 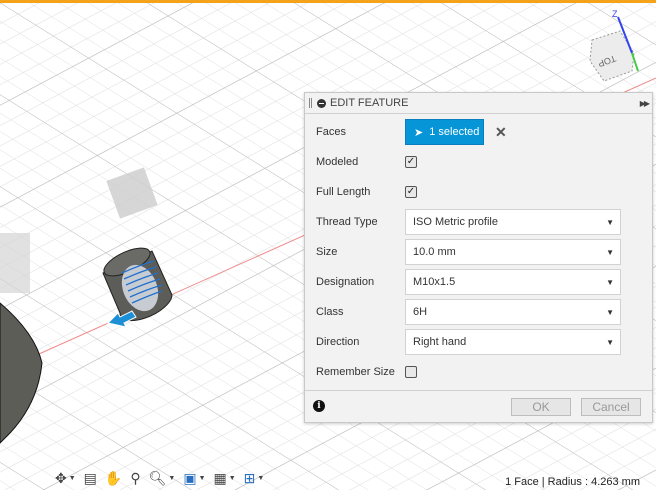 I want to click on navigation-toolbar: ✥ ▼ ▤ ✋ ⚲ 🔍︎ ▼ ▣ ▼ ▦ ▼ ⊞ ▼, so click(x=159, y=478).